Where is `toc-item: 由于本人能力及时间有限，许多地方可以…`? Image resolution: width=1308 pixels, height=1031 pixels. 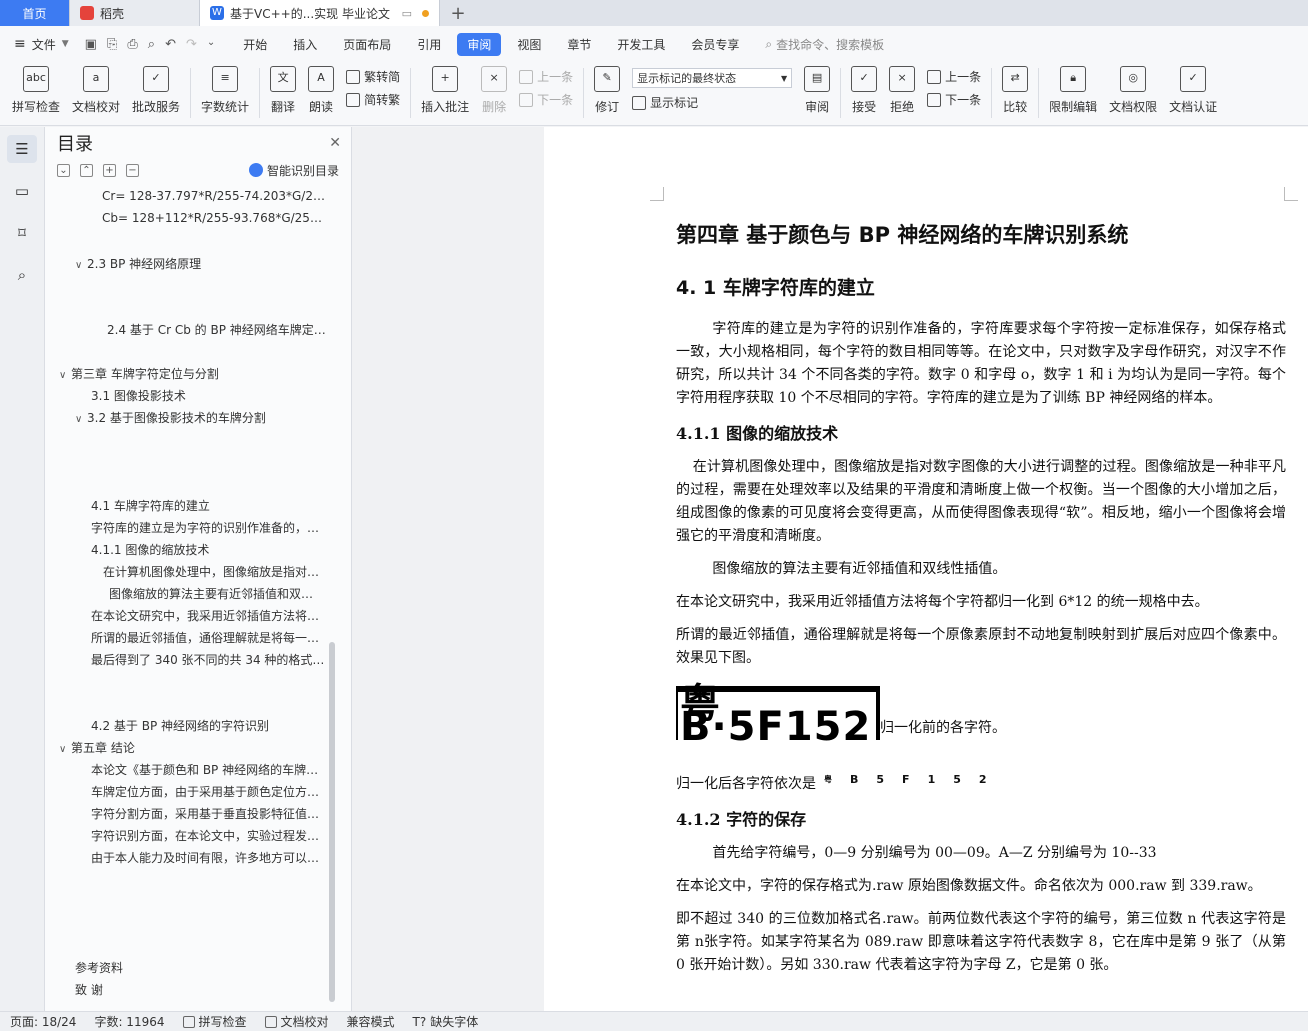 toc-item: 由于本人能力及时间有限，许多地方可以… is located at coordinates (209, 857).